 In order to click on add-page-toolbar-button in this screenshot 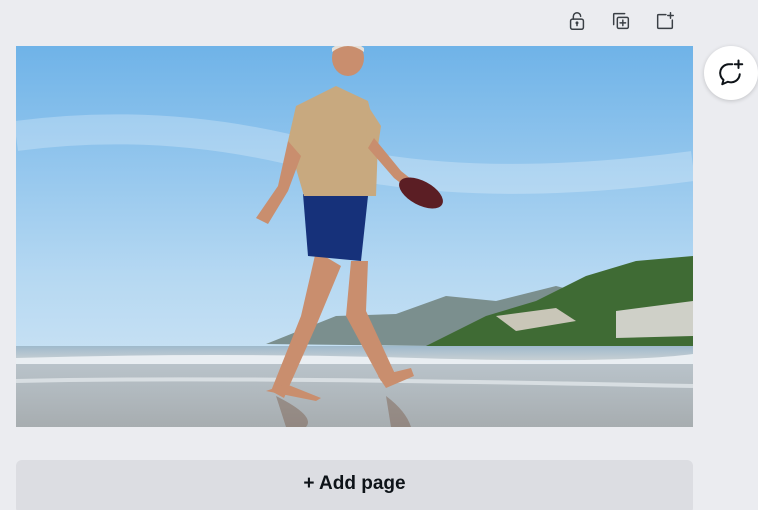, I will do `click(665, 21)`.